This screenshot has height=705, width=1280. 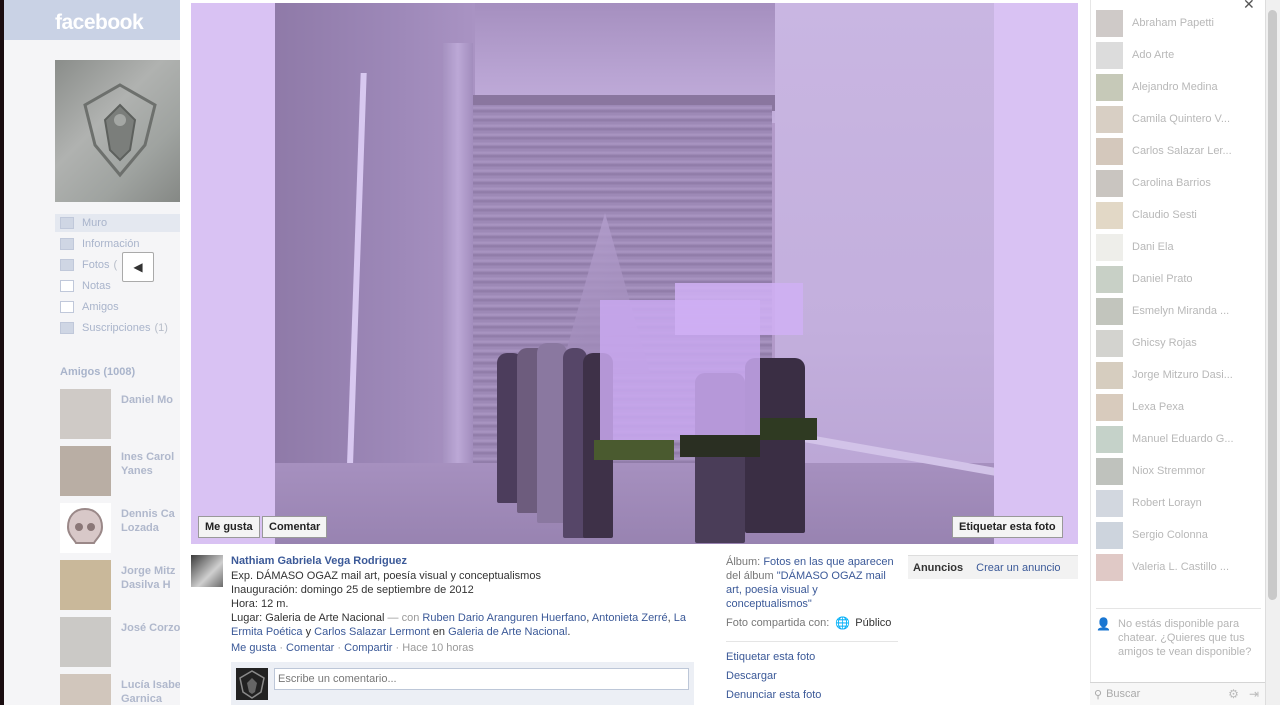 What do you see at coordinates (1178, 87) in the screenshot?
I see `chat-contact: Alejandro Medina` at bounding box center [1178, 87].